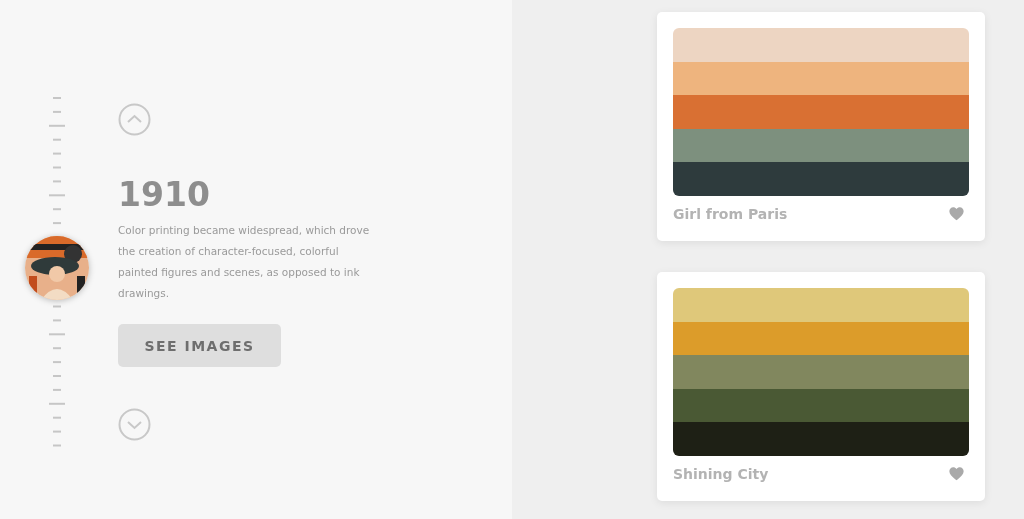  What do you see at coordinates (721, 473) in the screenshot?
I see `palette-name: Shining City` at bounding box center [721, 473].